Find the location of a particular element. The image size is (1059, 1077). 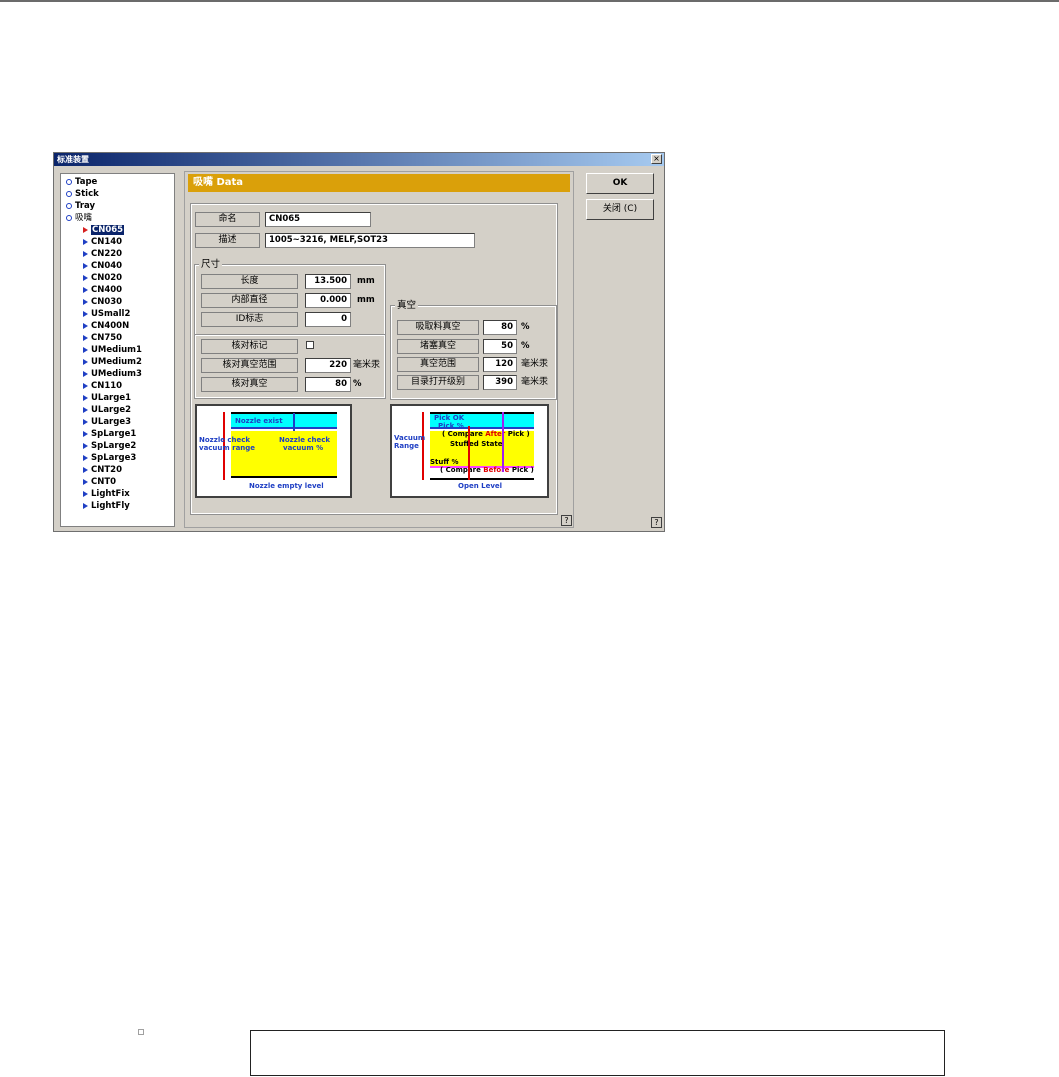

inner-diameter-label: 内部直径 is located at coordinates (249, 300).